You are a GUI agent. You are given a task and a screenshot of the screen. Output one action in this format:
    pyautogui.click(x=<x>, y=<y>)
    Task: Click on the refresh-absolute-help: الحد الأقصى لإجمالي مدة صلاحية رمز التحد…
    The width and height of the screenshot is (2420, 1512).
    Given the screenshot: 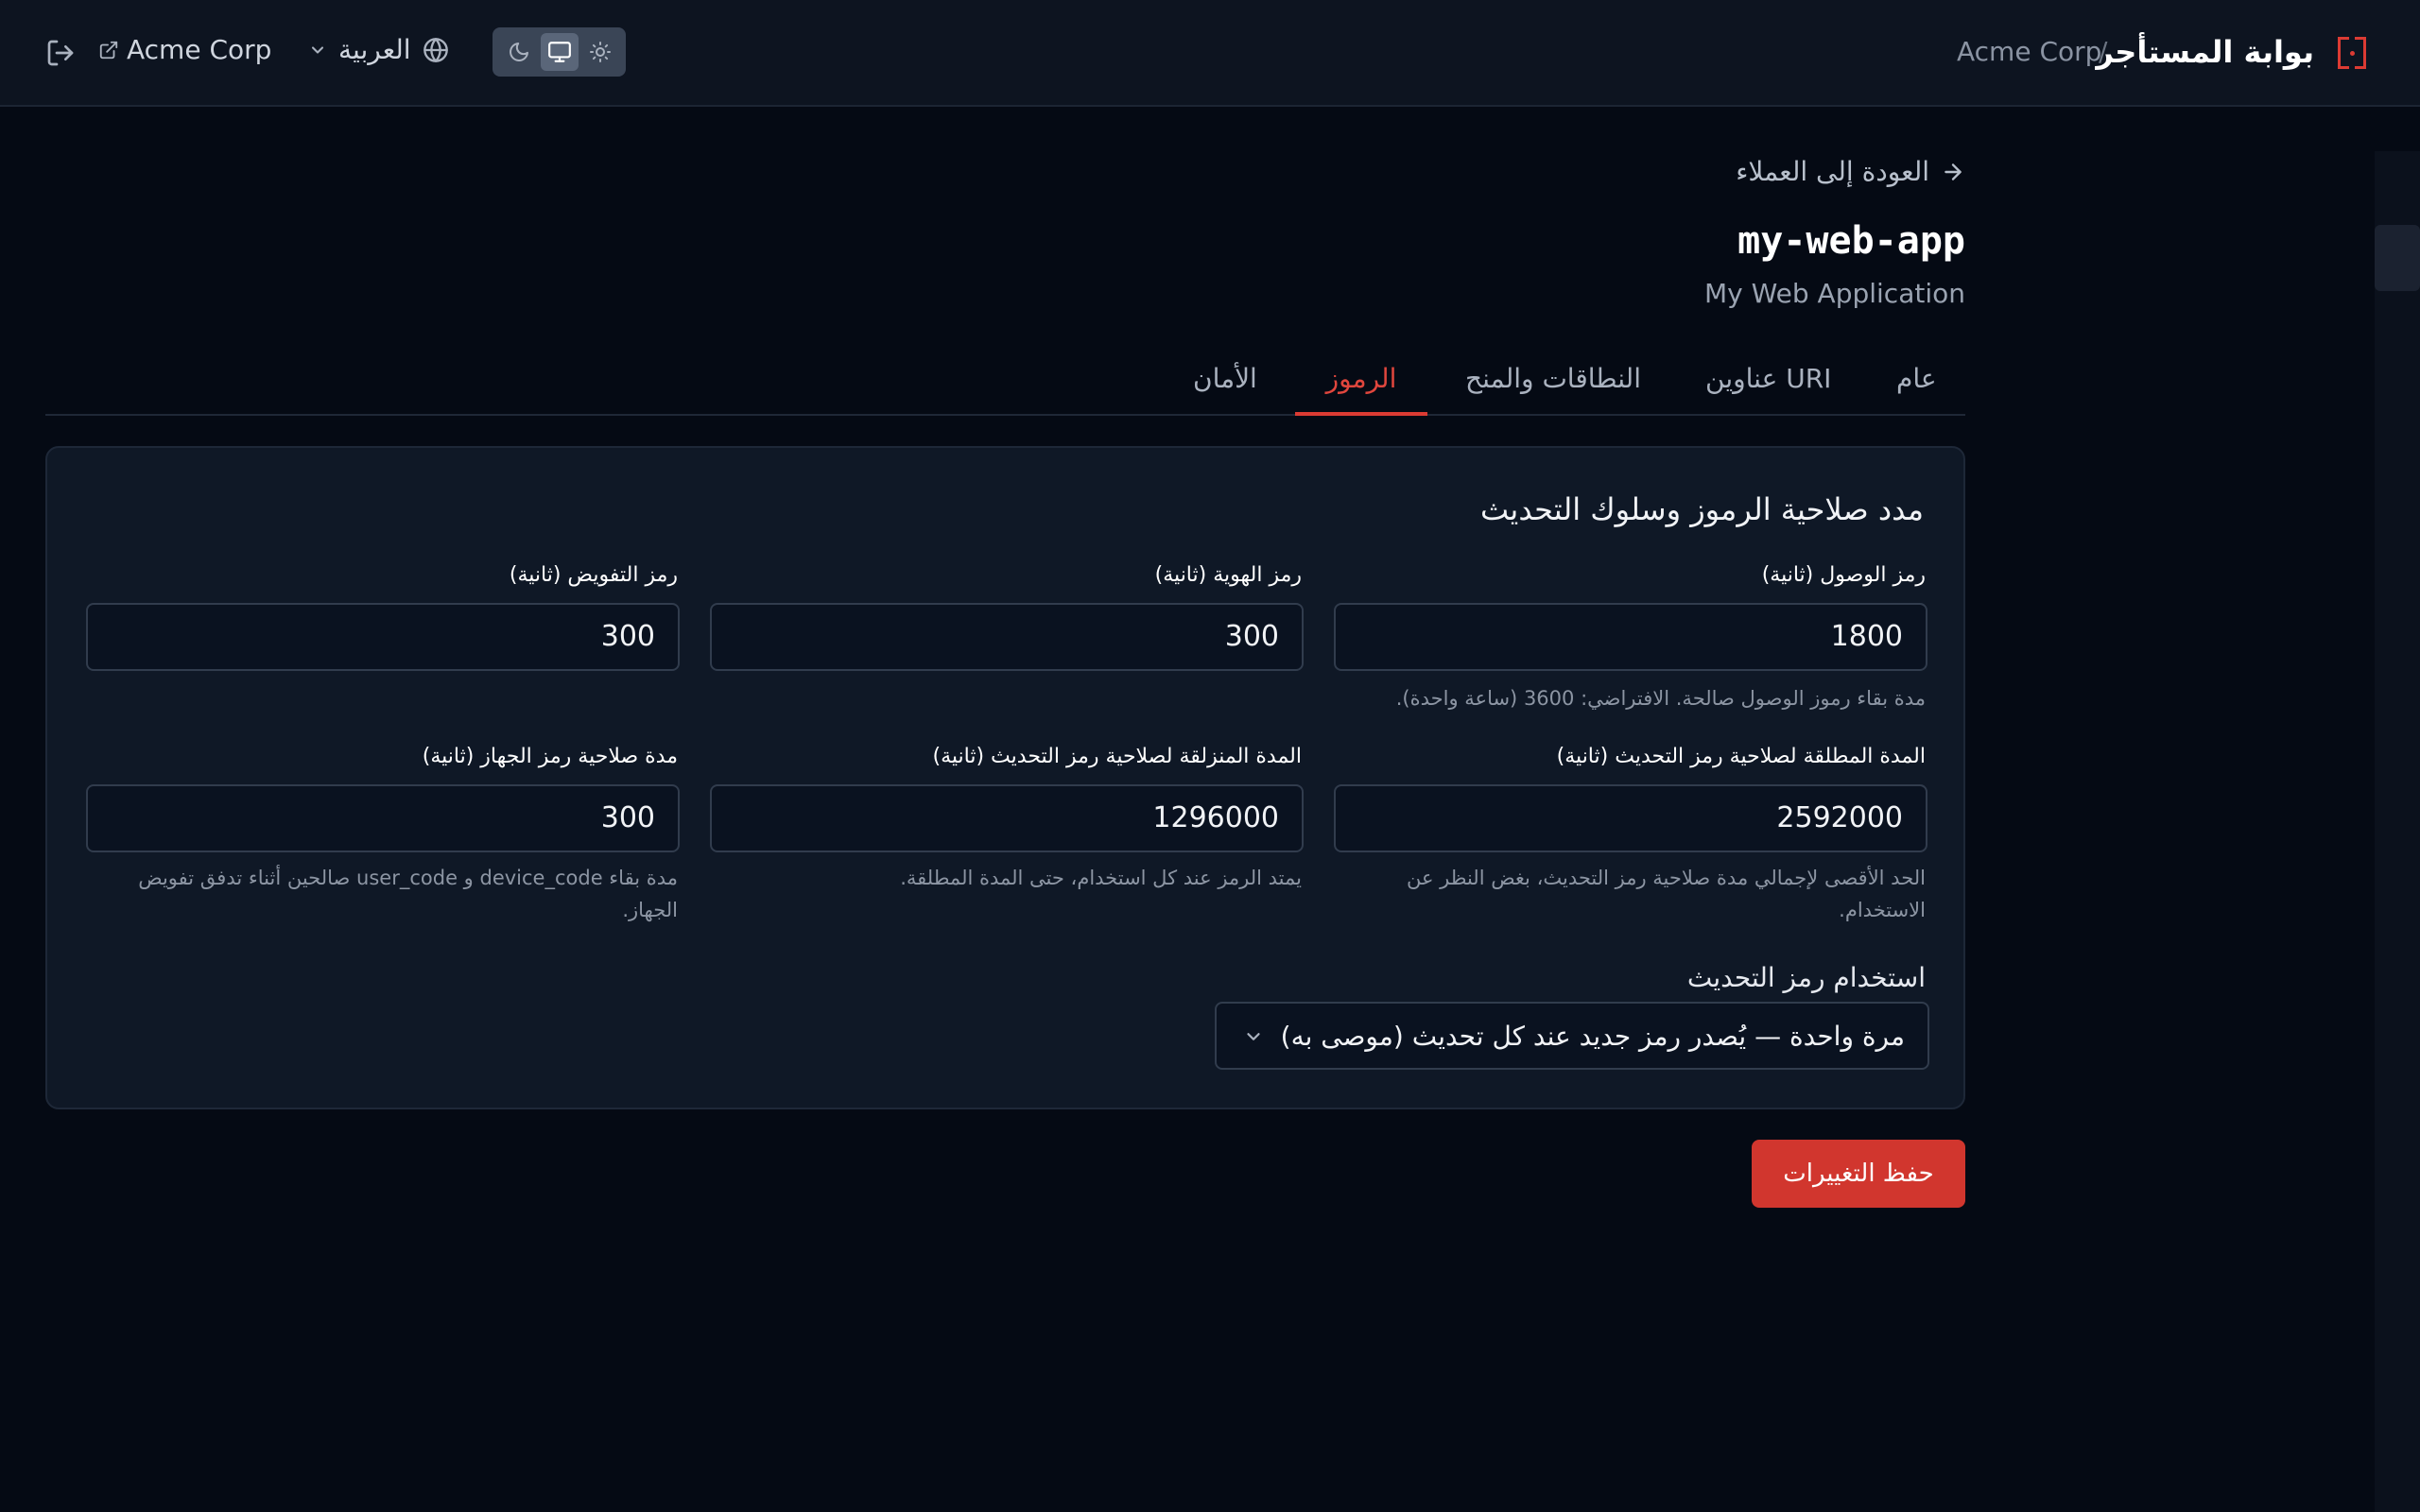 What is the action you would take?
    pyautogui.click(x=1666, y=894)
    